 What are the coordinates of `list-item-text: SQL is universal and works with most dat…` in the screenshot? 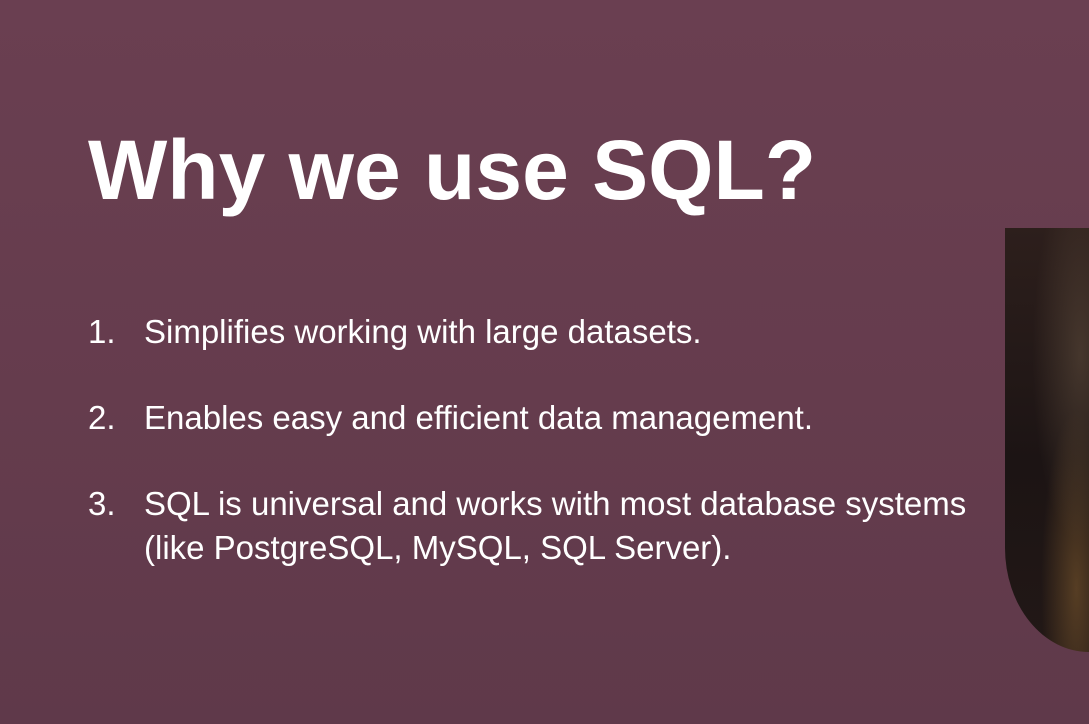 It's located at (555, 525).